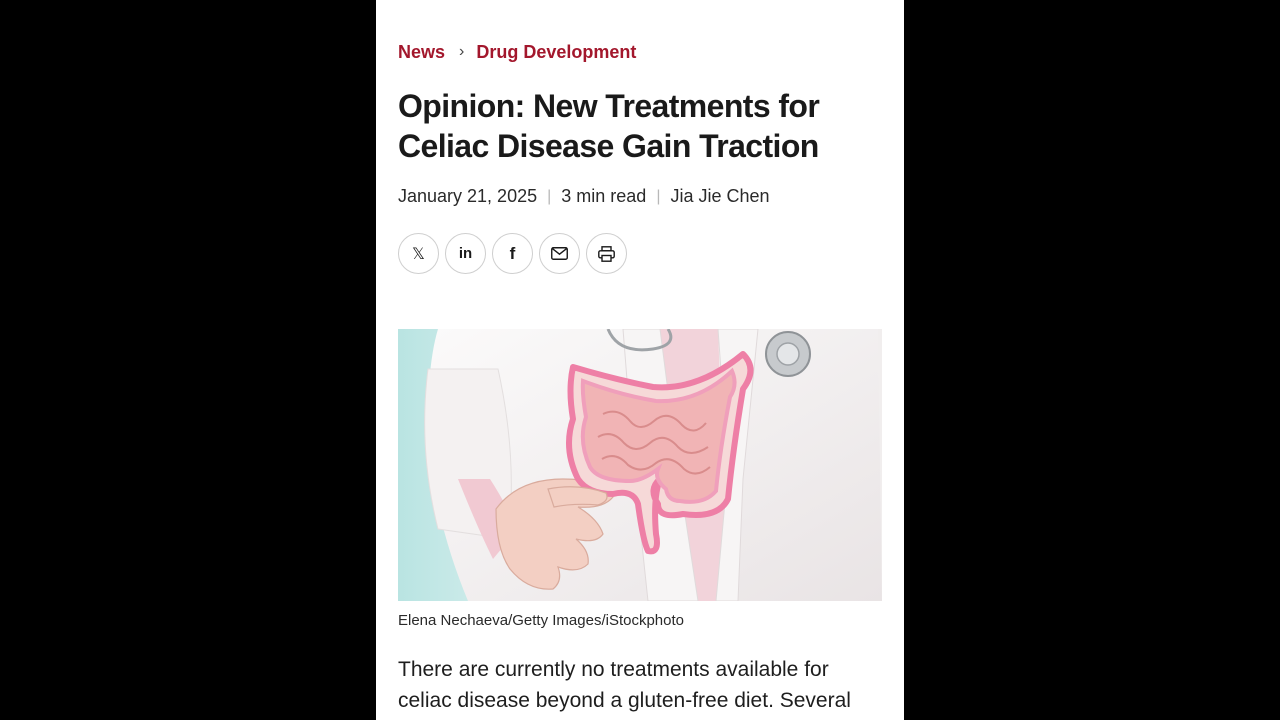  What do you see at coordinates (468, 196) in the screenshot?
I see `publish-date: January 21, 2025` at bounding box center [468, 196].